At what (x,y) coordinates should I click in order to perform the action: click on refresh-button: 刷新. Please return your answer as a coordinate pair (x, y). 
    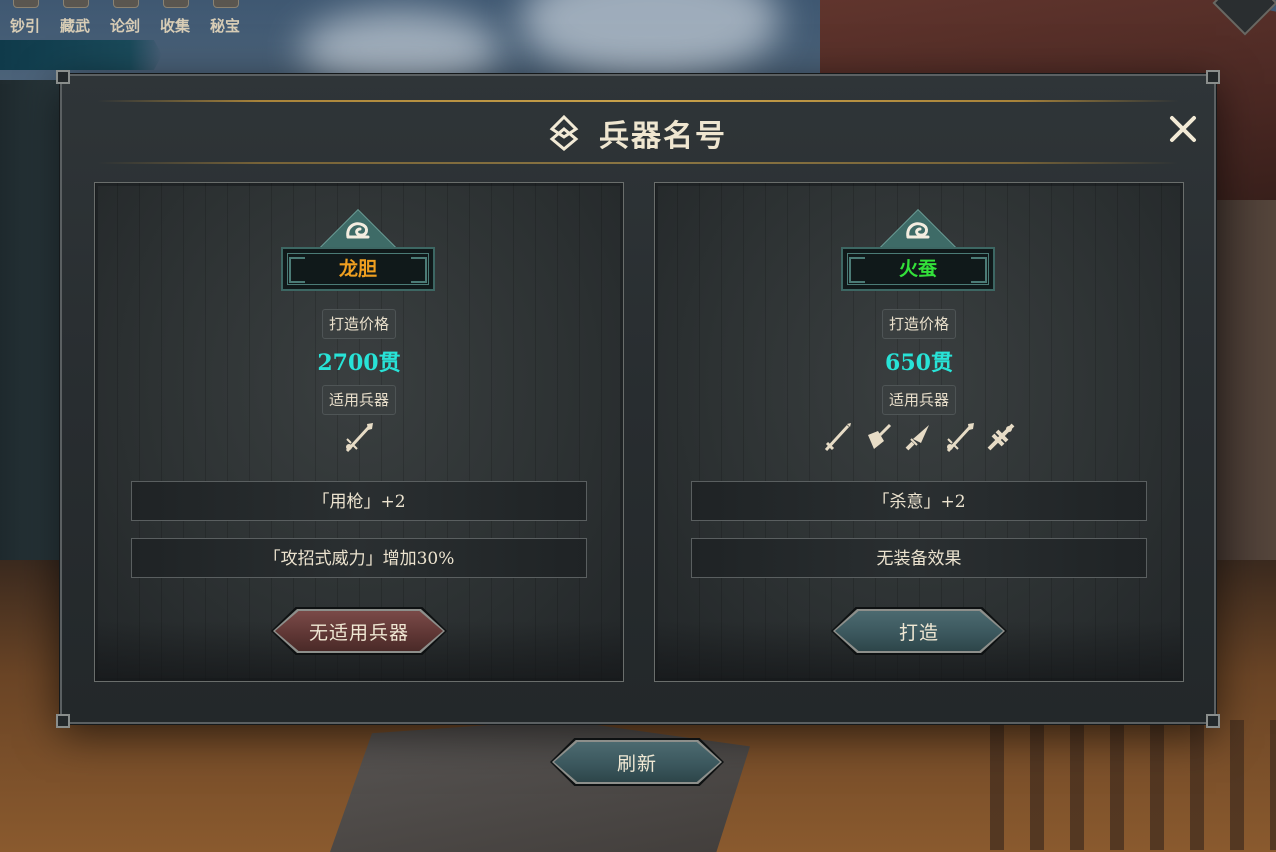
    Looking at the image, I should click on (637, 762).